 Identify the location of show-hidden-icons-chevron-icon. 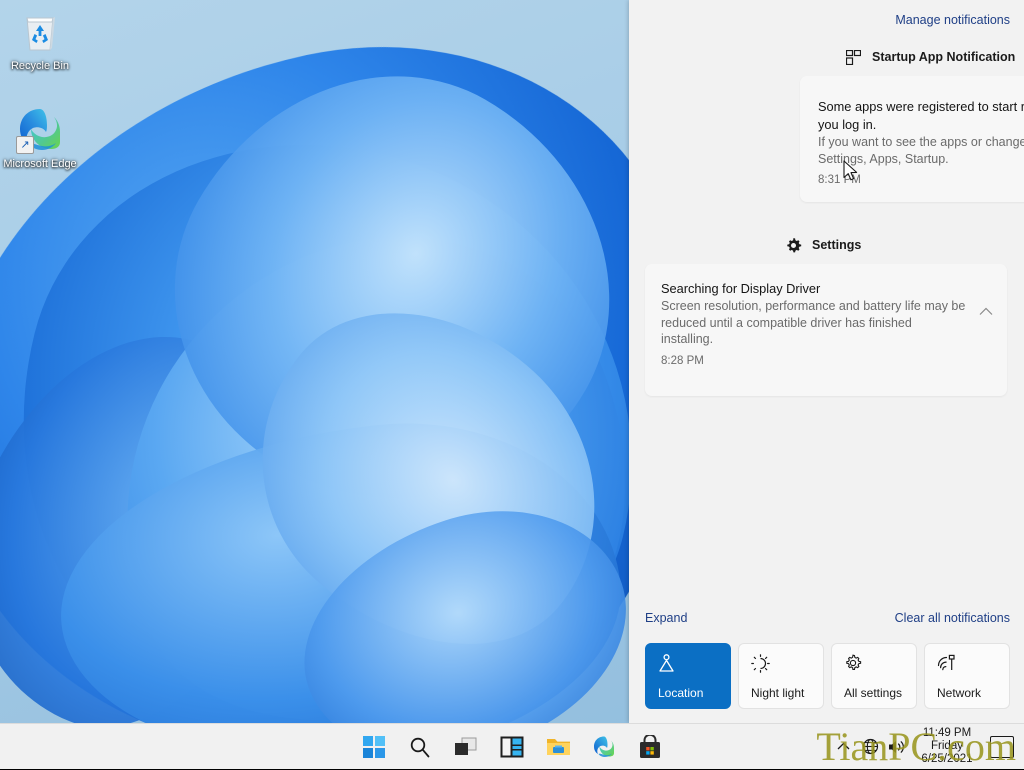
(843, 747).